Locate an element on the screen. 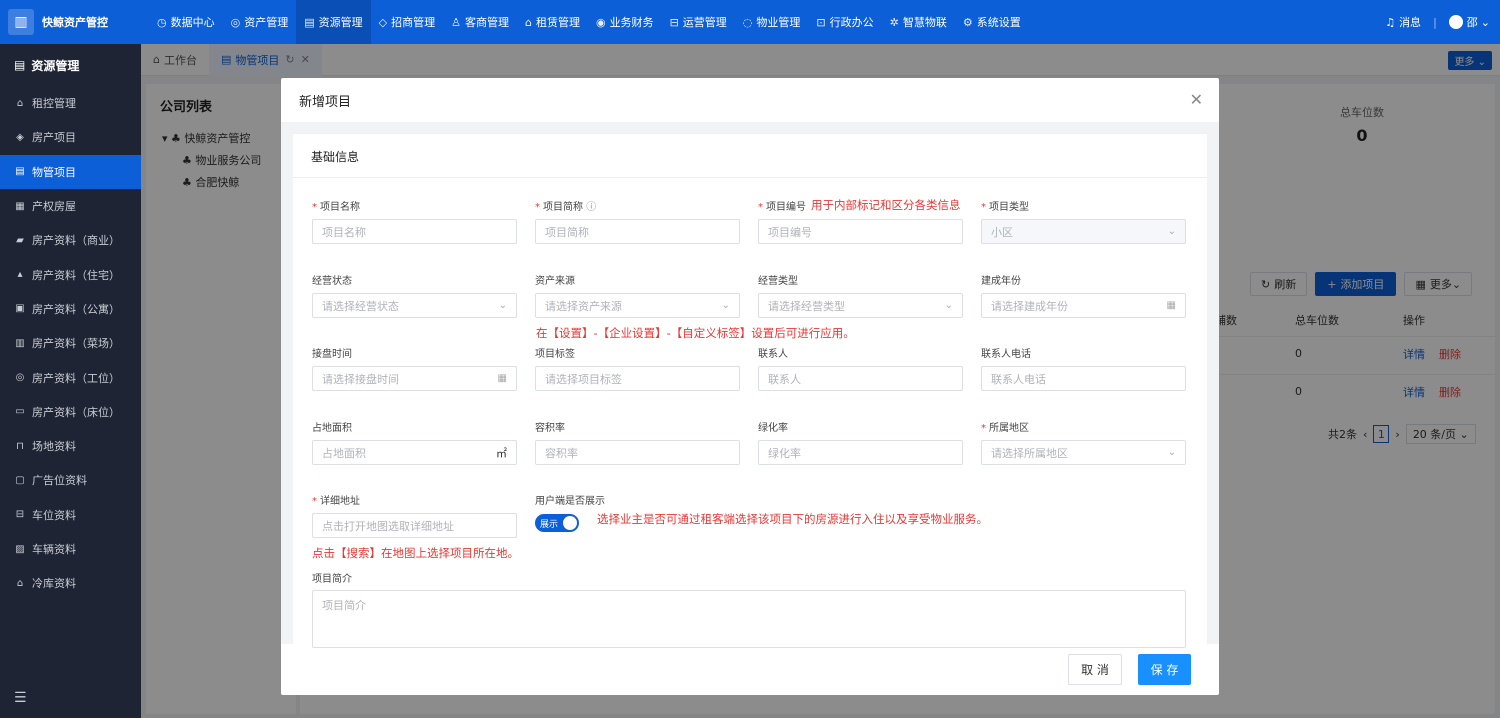 The height and width of the screenshot is (718, 1500). sidebar-item-icon: ▨ is located at coordinates (20, 549).